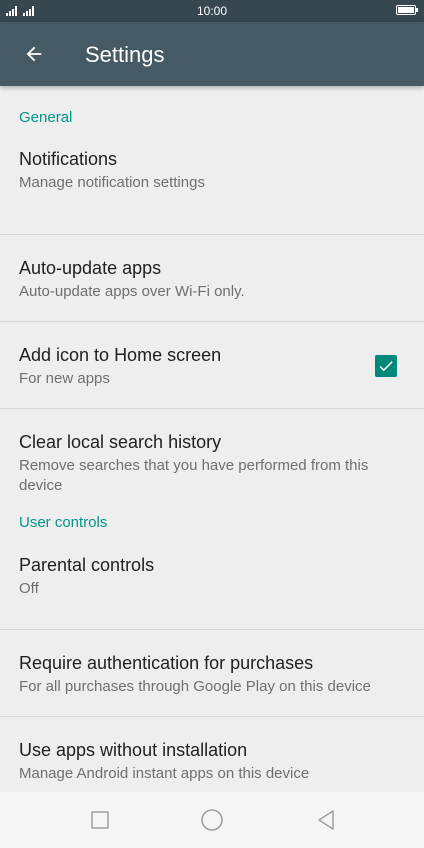 The width and height of the screenshot is (424, 848). Describe the element at coordinates (212, 365) in the screenshot. I see `setting-add-icon-home-screen: Add icon to Home screen For new apps` at that location.